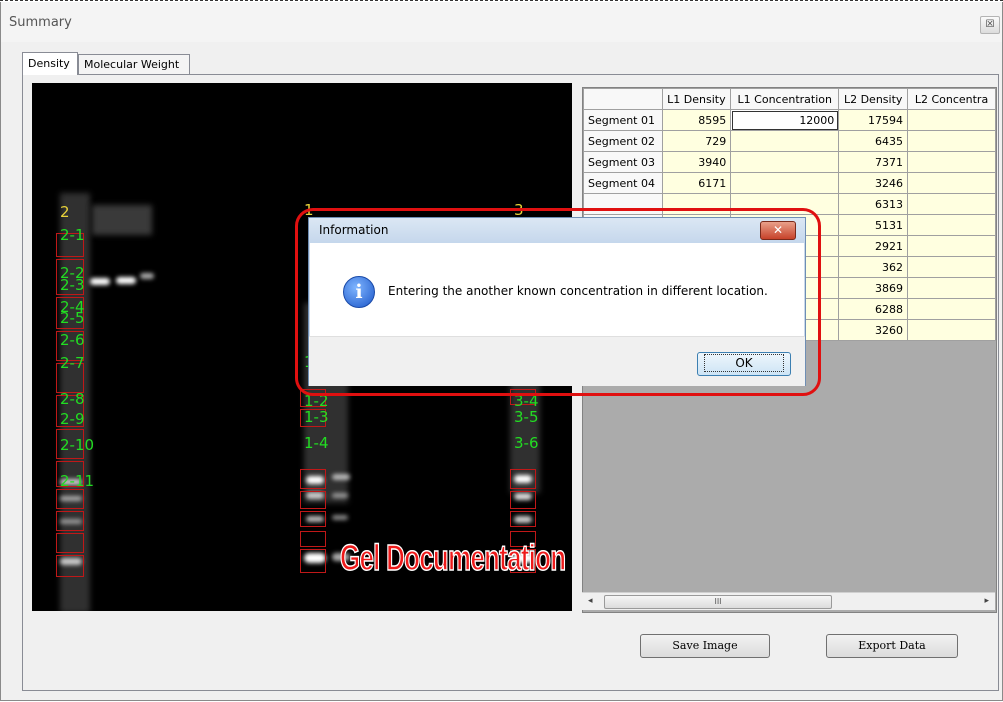 The height and width of the screenshot is (702, 1003). Describe the element at coordinates (873, 267) in the screenshot. I see `table-cell: 362` at that location.